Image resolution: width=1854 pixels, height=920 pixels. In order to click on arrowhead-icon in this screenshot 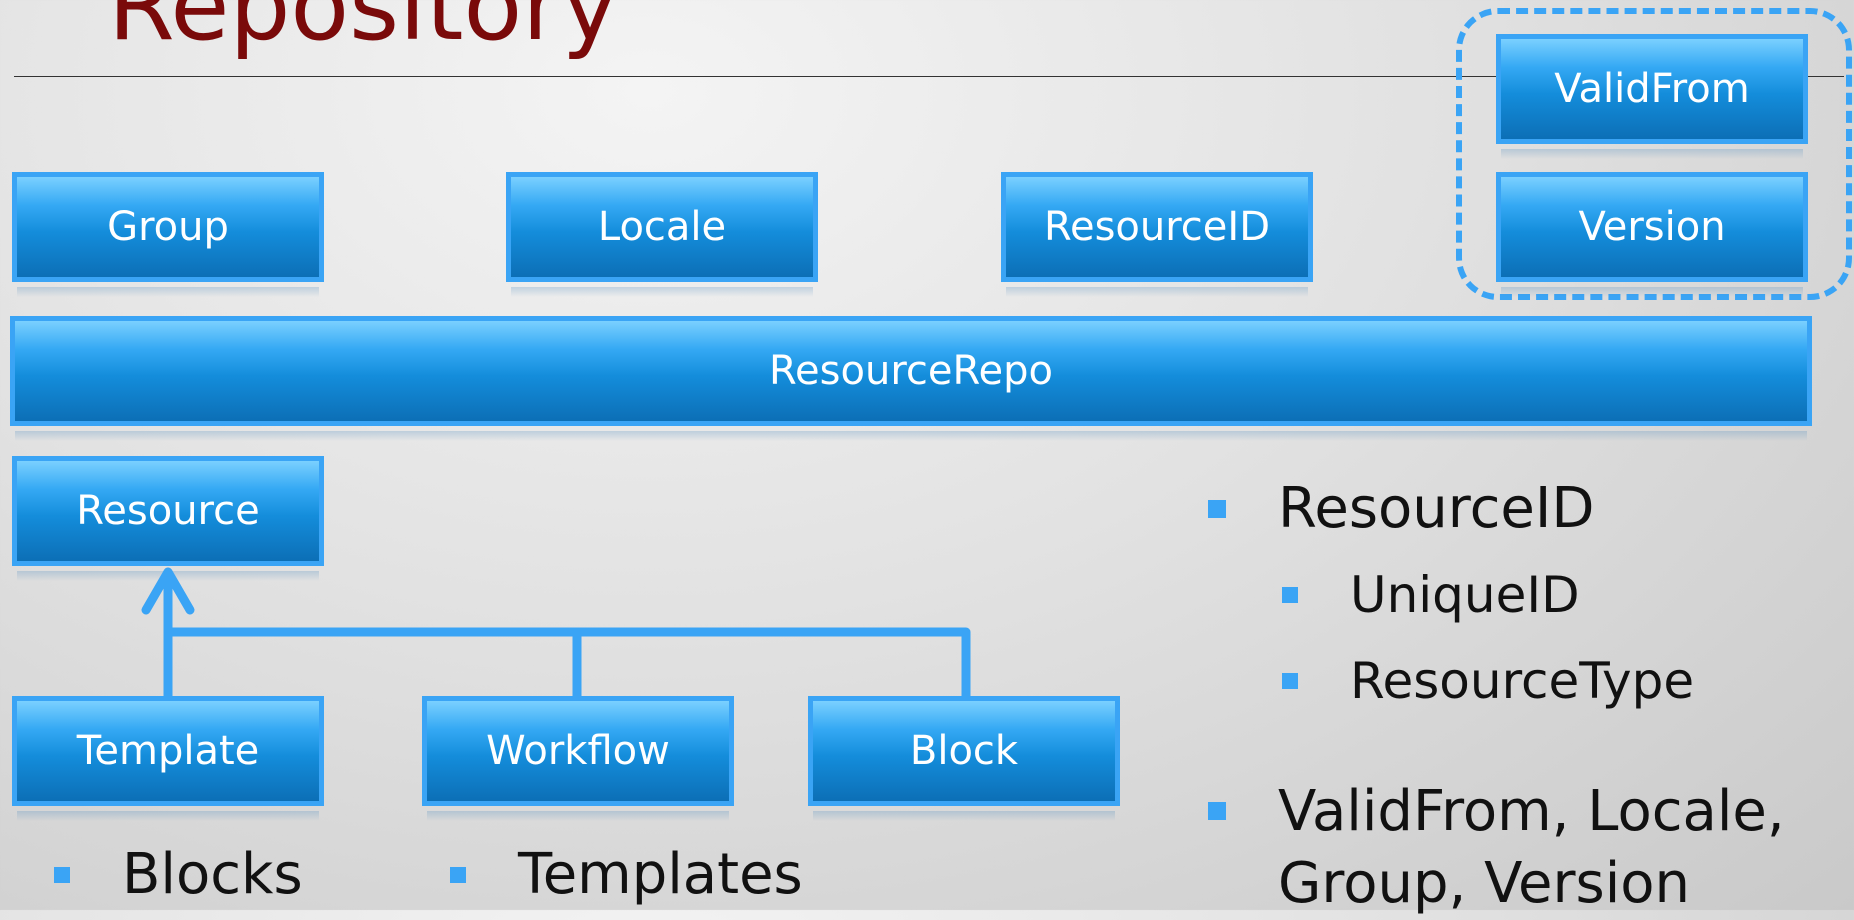, I will do `click(168, 591)`.